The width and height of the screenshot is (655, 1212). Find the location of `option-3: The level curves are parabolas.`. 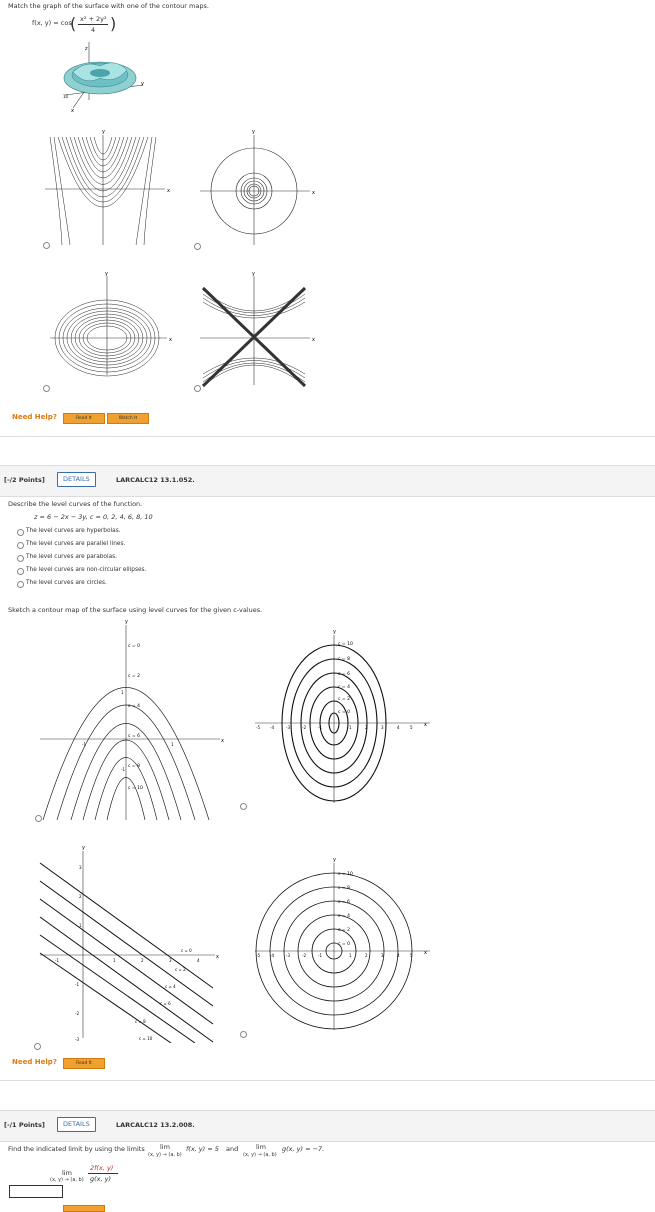

option-3: The level curves are parabolas. is located at coordinates (71, 557).